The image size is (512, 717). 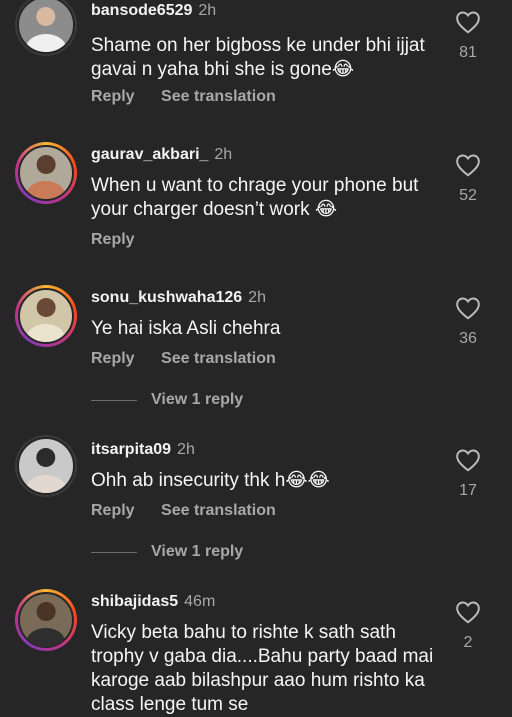 What do you see at coordinates (166, 297) in the screenshot?
I see `username-text: sonu_kushwaha126` at bounding box center [166, 297].